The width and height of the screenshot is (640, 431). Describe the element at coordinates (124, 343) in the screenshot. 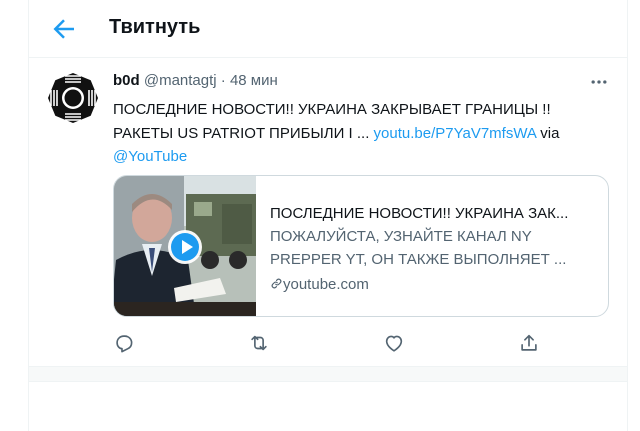

I see `reply-icon` at that location.